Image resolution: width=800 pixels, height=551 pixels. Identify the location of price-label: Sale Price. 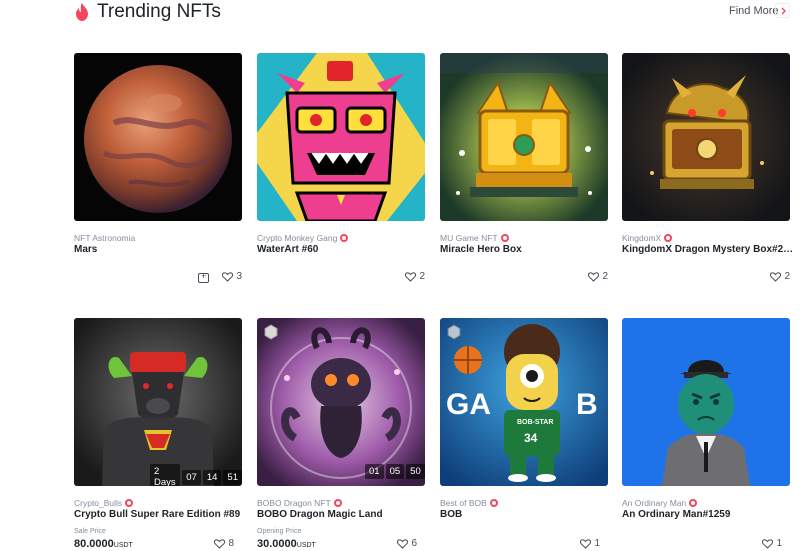
(90, 531).